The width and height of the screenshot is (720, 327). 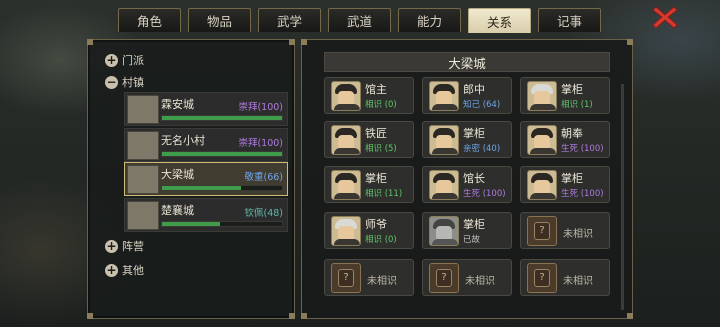 What do you see at coordinates (263, 177) in the screenshot?
I see `town-status: 敬重(66)` at bounding box center [263, 177].